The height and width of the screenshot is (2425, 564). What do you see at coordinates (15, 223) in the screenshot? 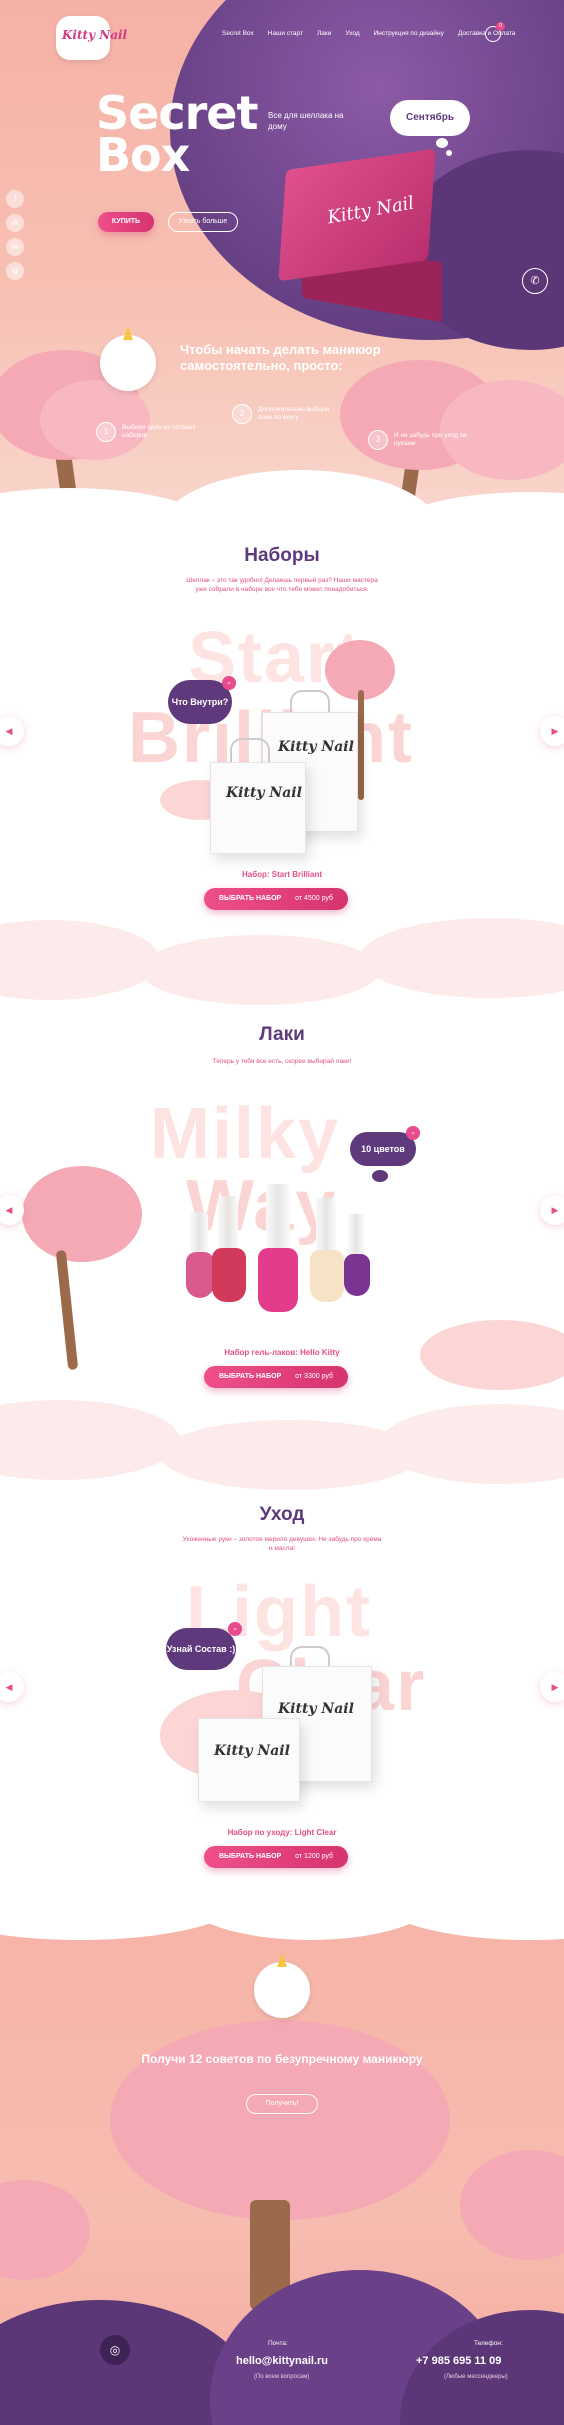
I see `vk-icon: vk` at bounding box center [15, 223].